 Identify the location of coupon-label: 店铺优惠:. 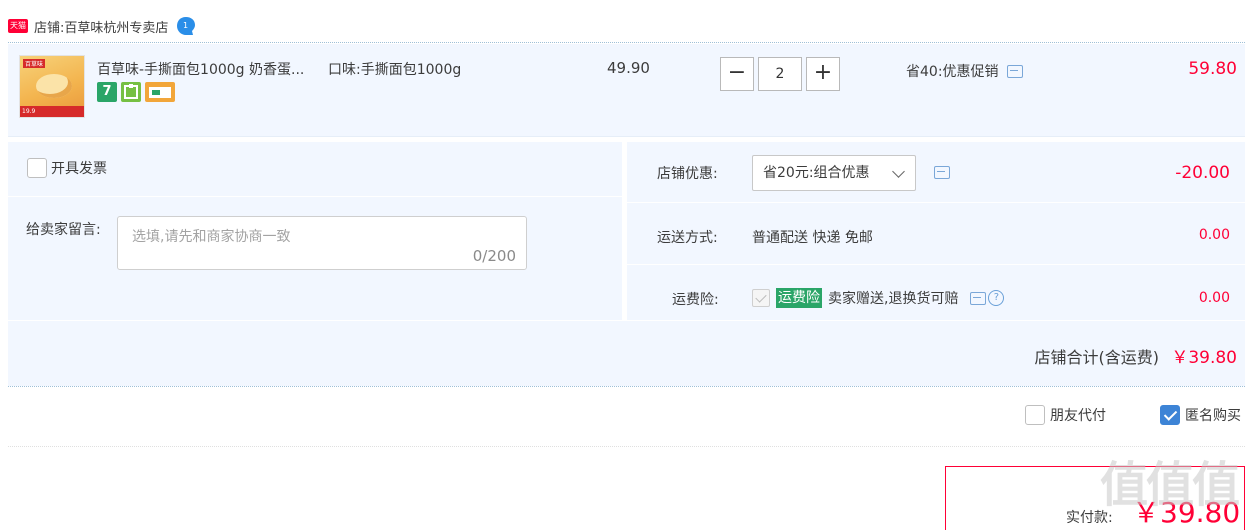
(687, 174).